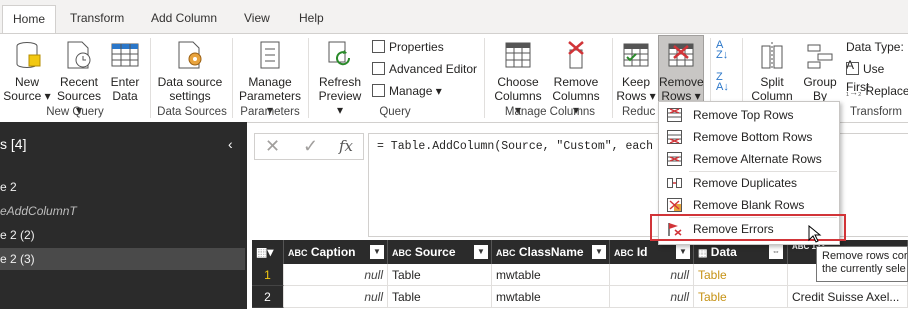  Describe the element at coordinates (272, 146) in the screenshot. I see `cancel-formula-icon: ✕` at that location.